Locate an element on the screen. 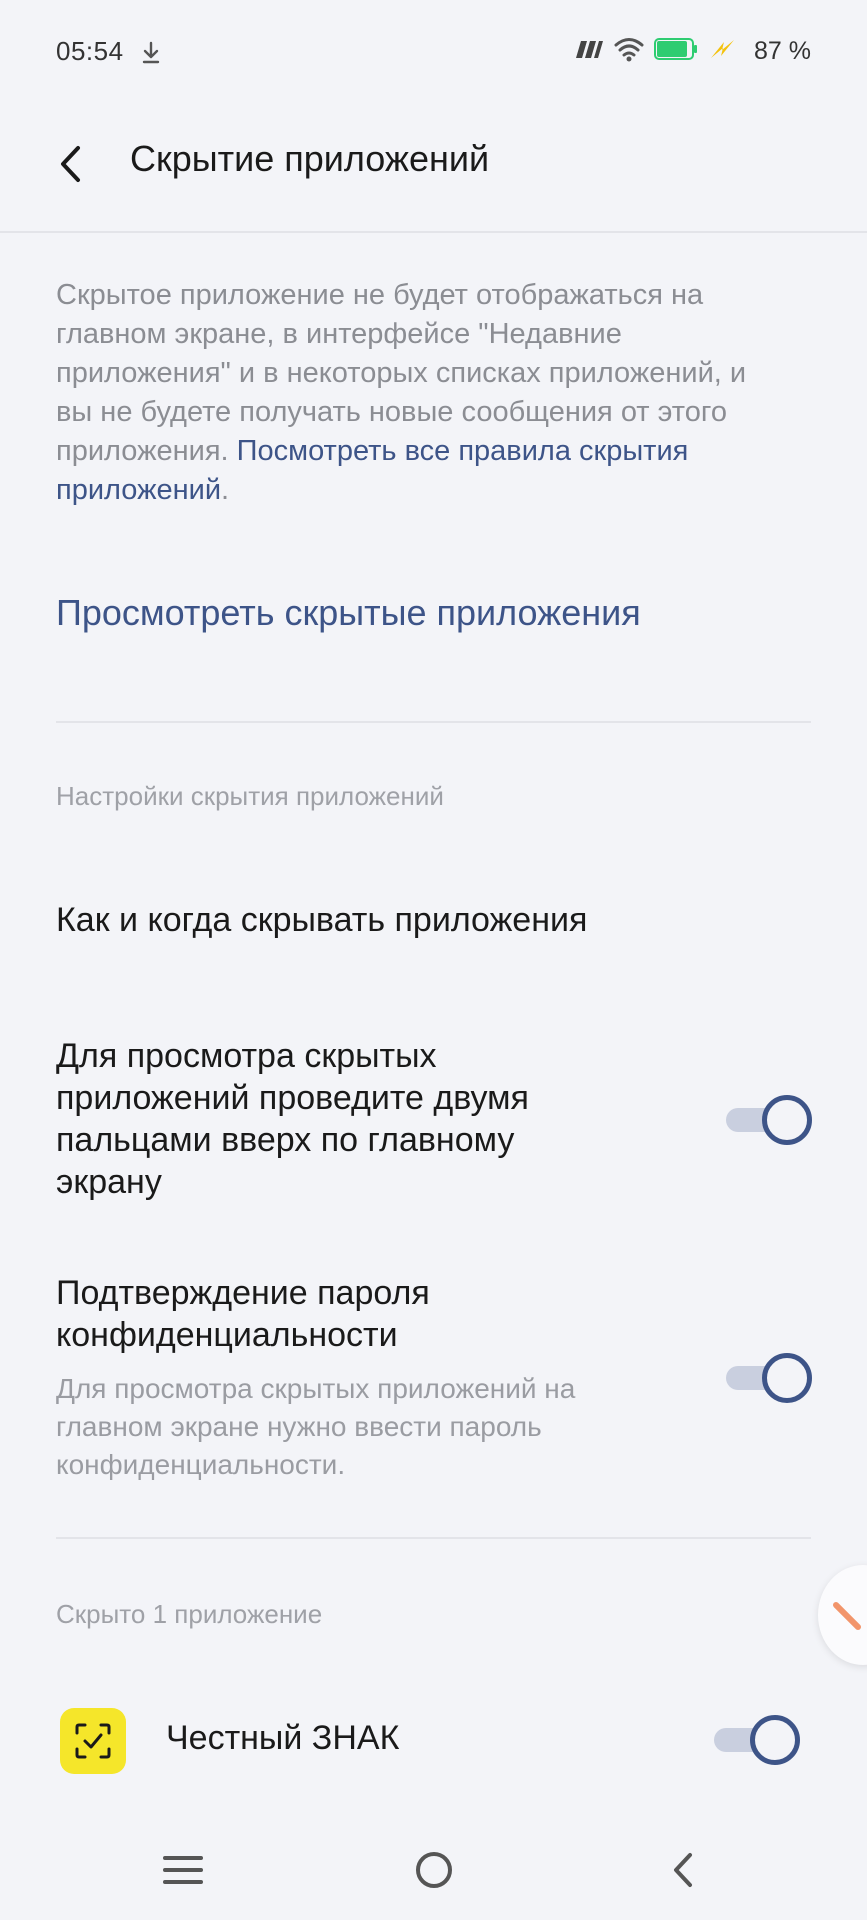 The height and width of the screenshot is (1920, 867). back-icon is located at coordinates (683, 1870).